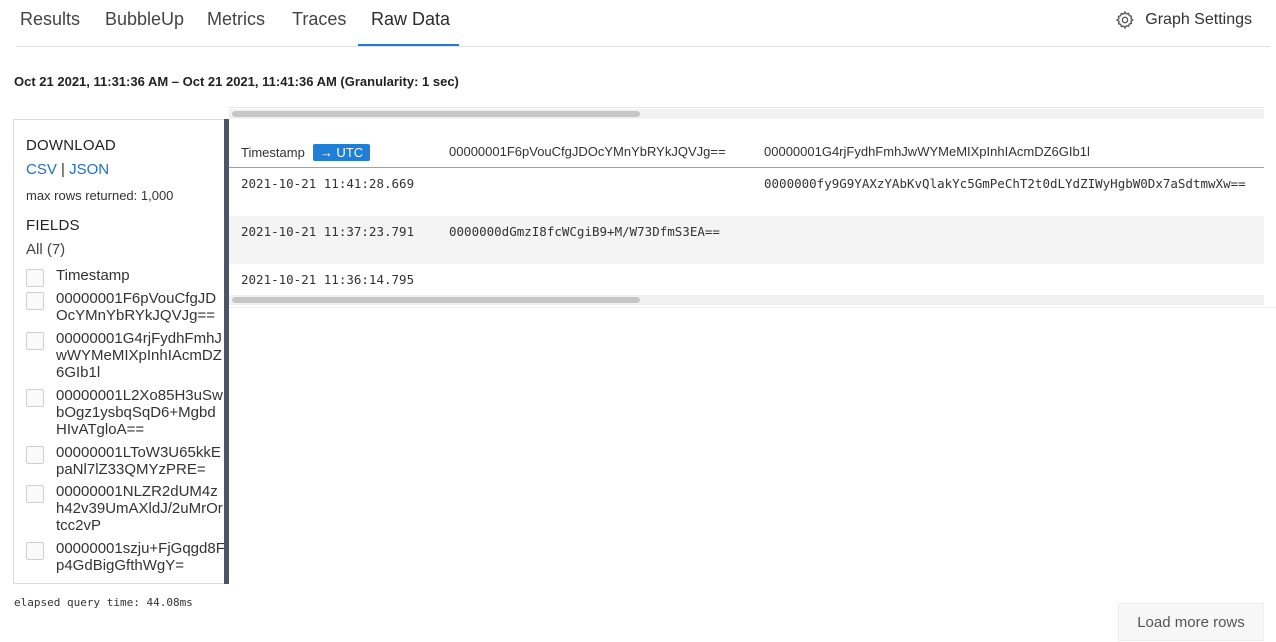 The image size is (1276, 642). I want to click on tab-results: Results, so click(50, 19).